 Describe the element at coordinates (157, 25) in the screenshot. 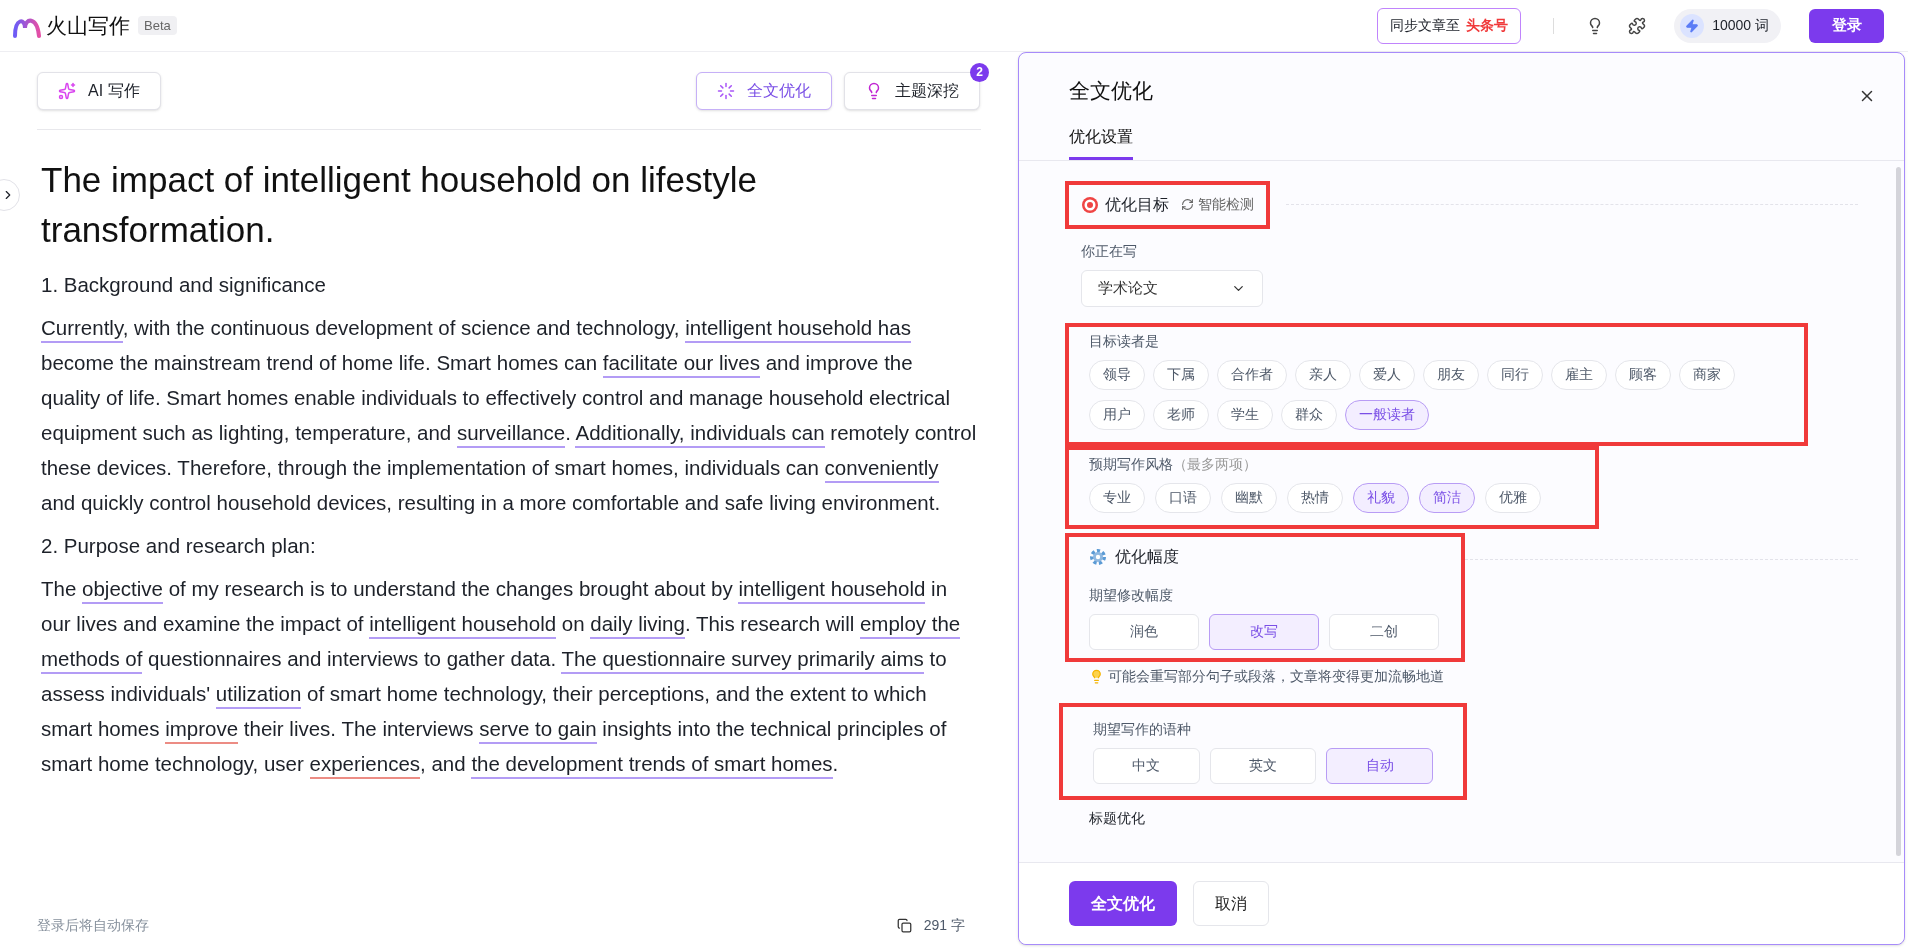

I see `beta-badge: Beta` at that location.